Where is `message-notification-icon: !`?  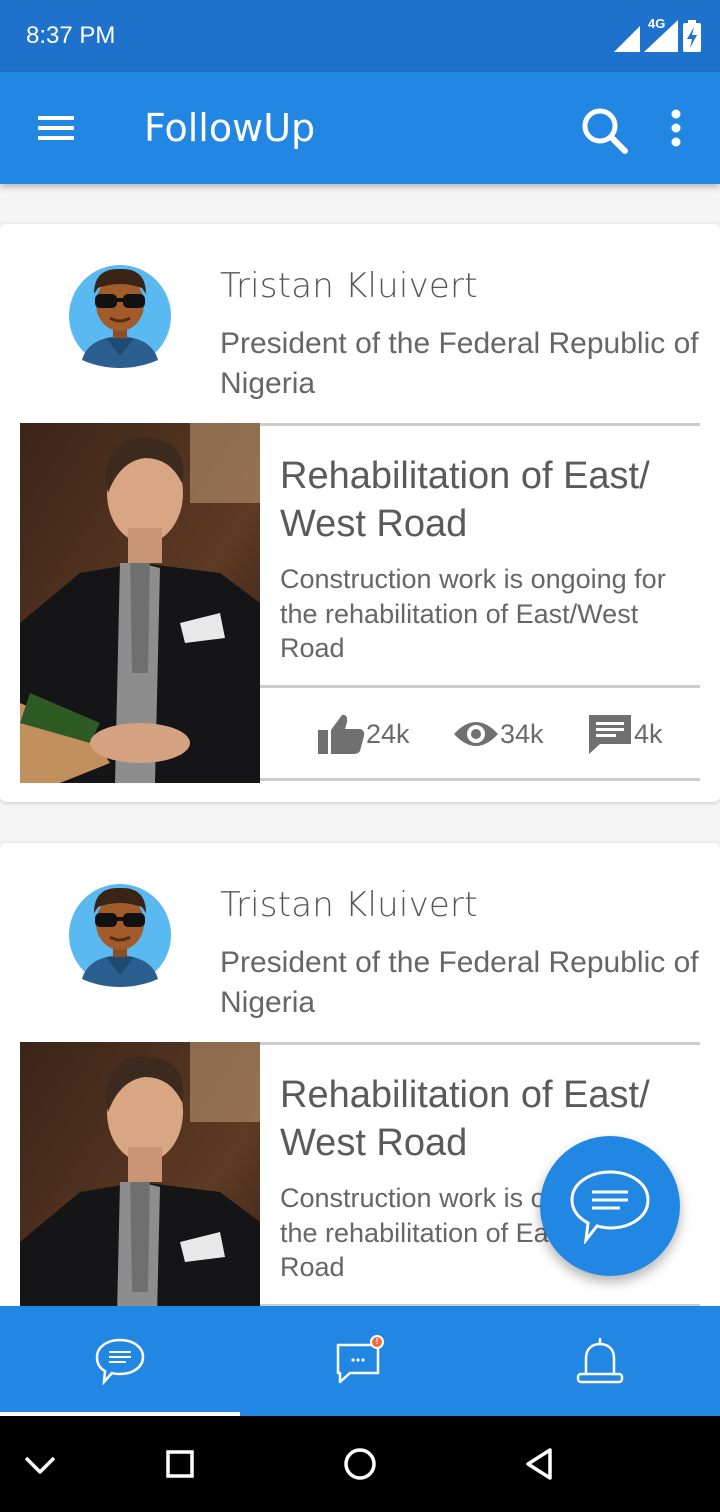
message-notification-icon: ! is located at coordinates (360, 1360).